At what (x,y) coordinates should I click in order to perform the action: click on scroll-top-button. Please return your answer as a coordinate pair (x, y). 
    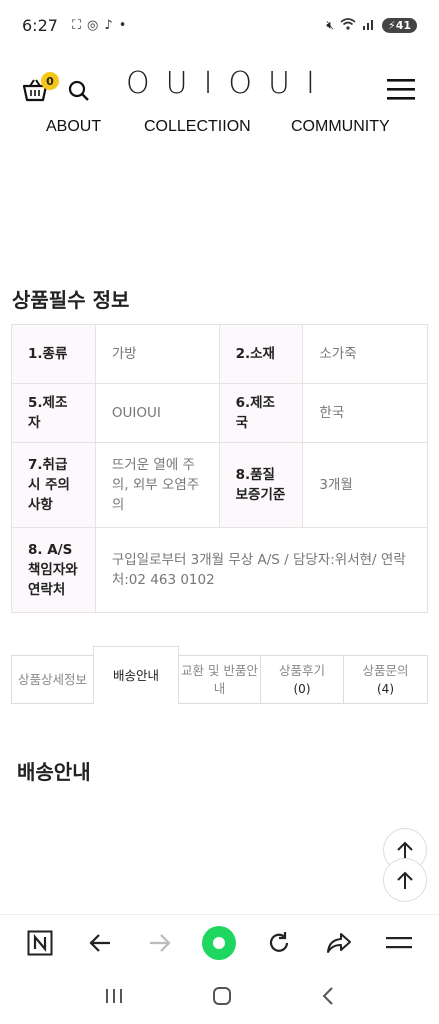
    Looking at the image, I should click on (405, 880).